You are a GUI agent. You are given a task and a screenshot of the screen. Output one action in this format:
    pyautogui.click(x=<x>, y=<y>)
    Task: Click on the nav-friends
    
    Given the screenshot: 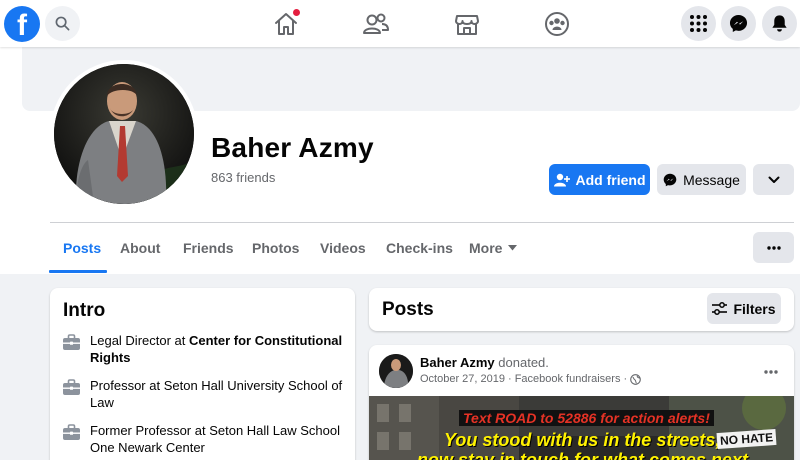 What is the action you would take?
    pyautogui.click(x=376, y=24)
    